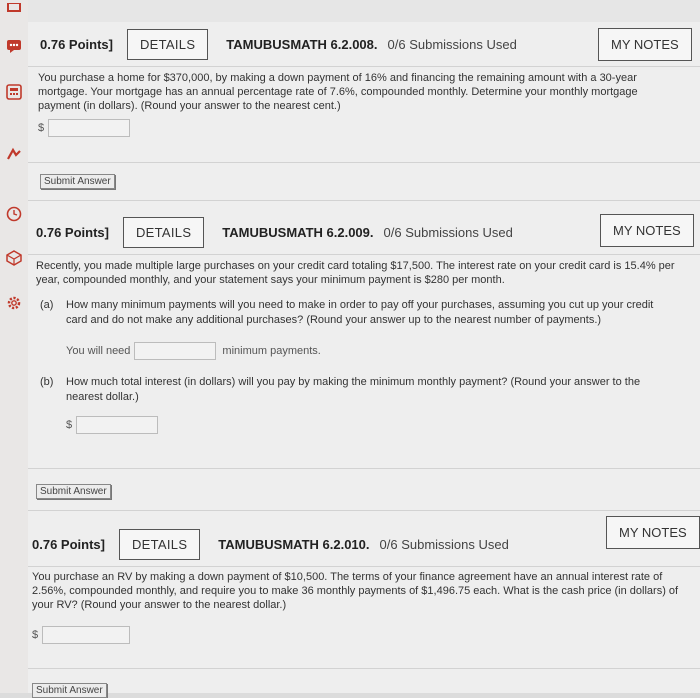 Image resolution: width=700 pixels, height=698 pixels. What do you see at coordinates (271, 351) in the screenshot?
I see `answer-trail-text: minimum payments.` at bounding box center [271, 351].